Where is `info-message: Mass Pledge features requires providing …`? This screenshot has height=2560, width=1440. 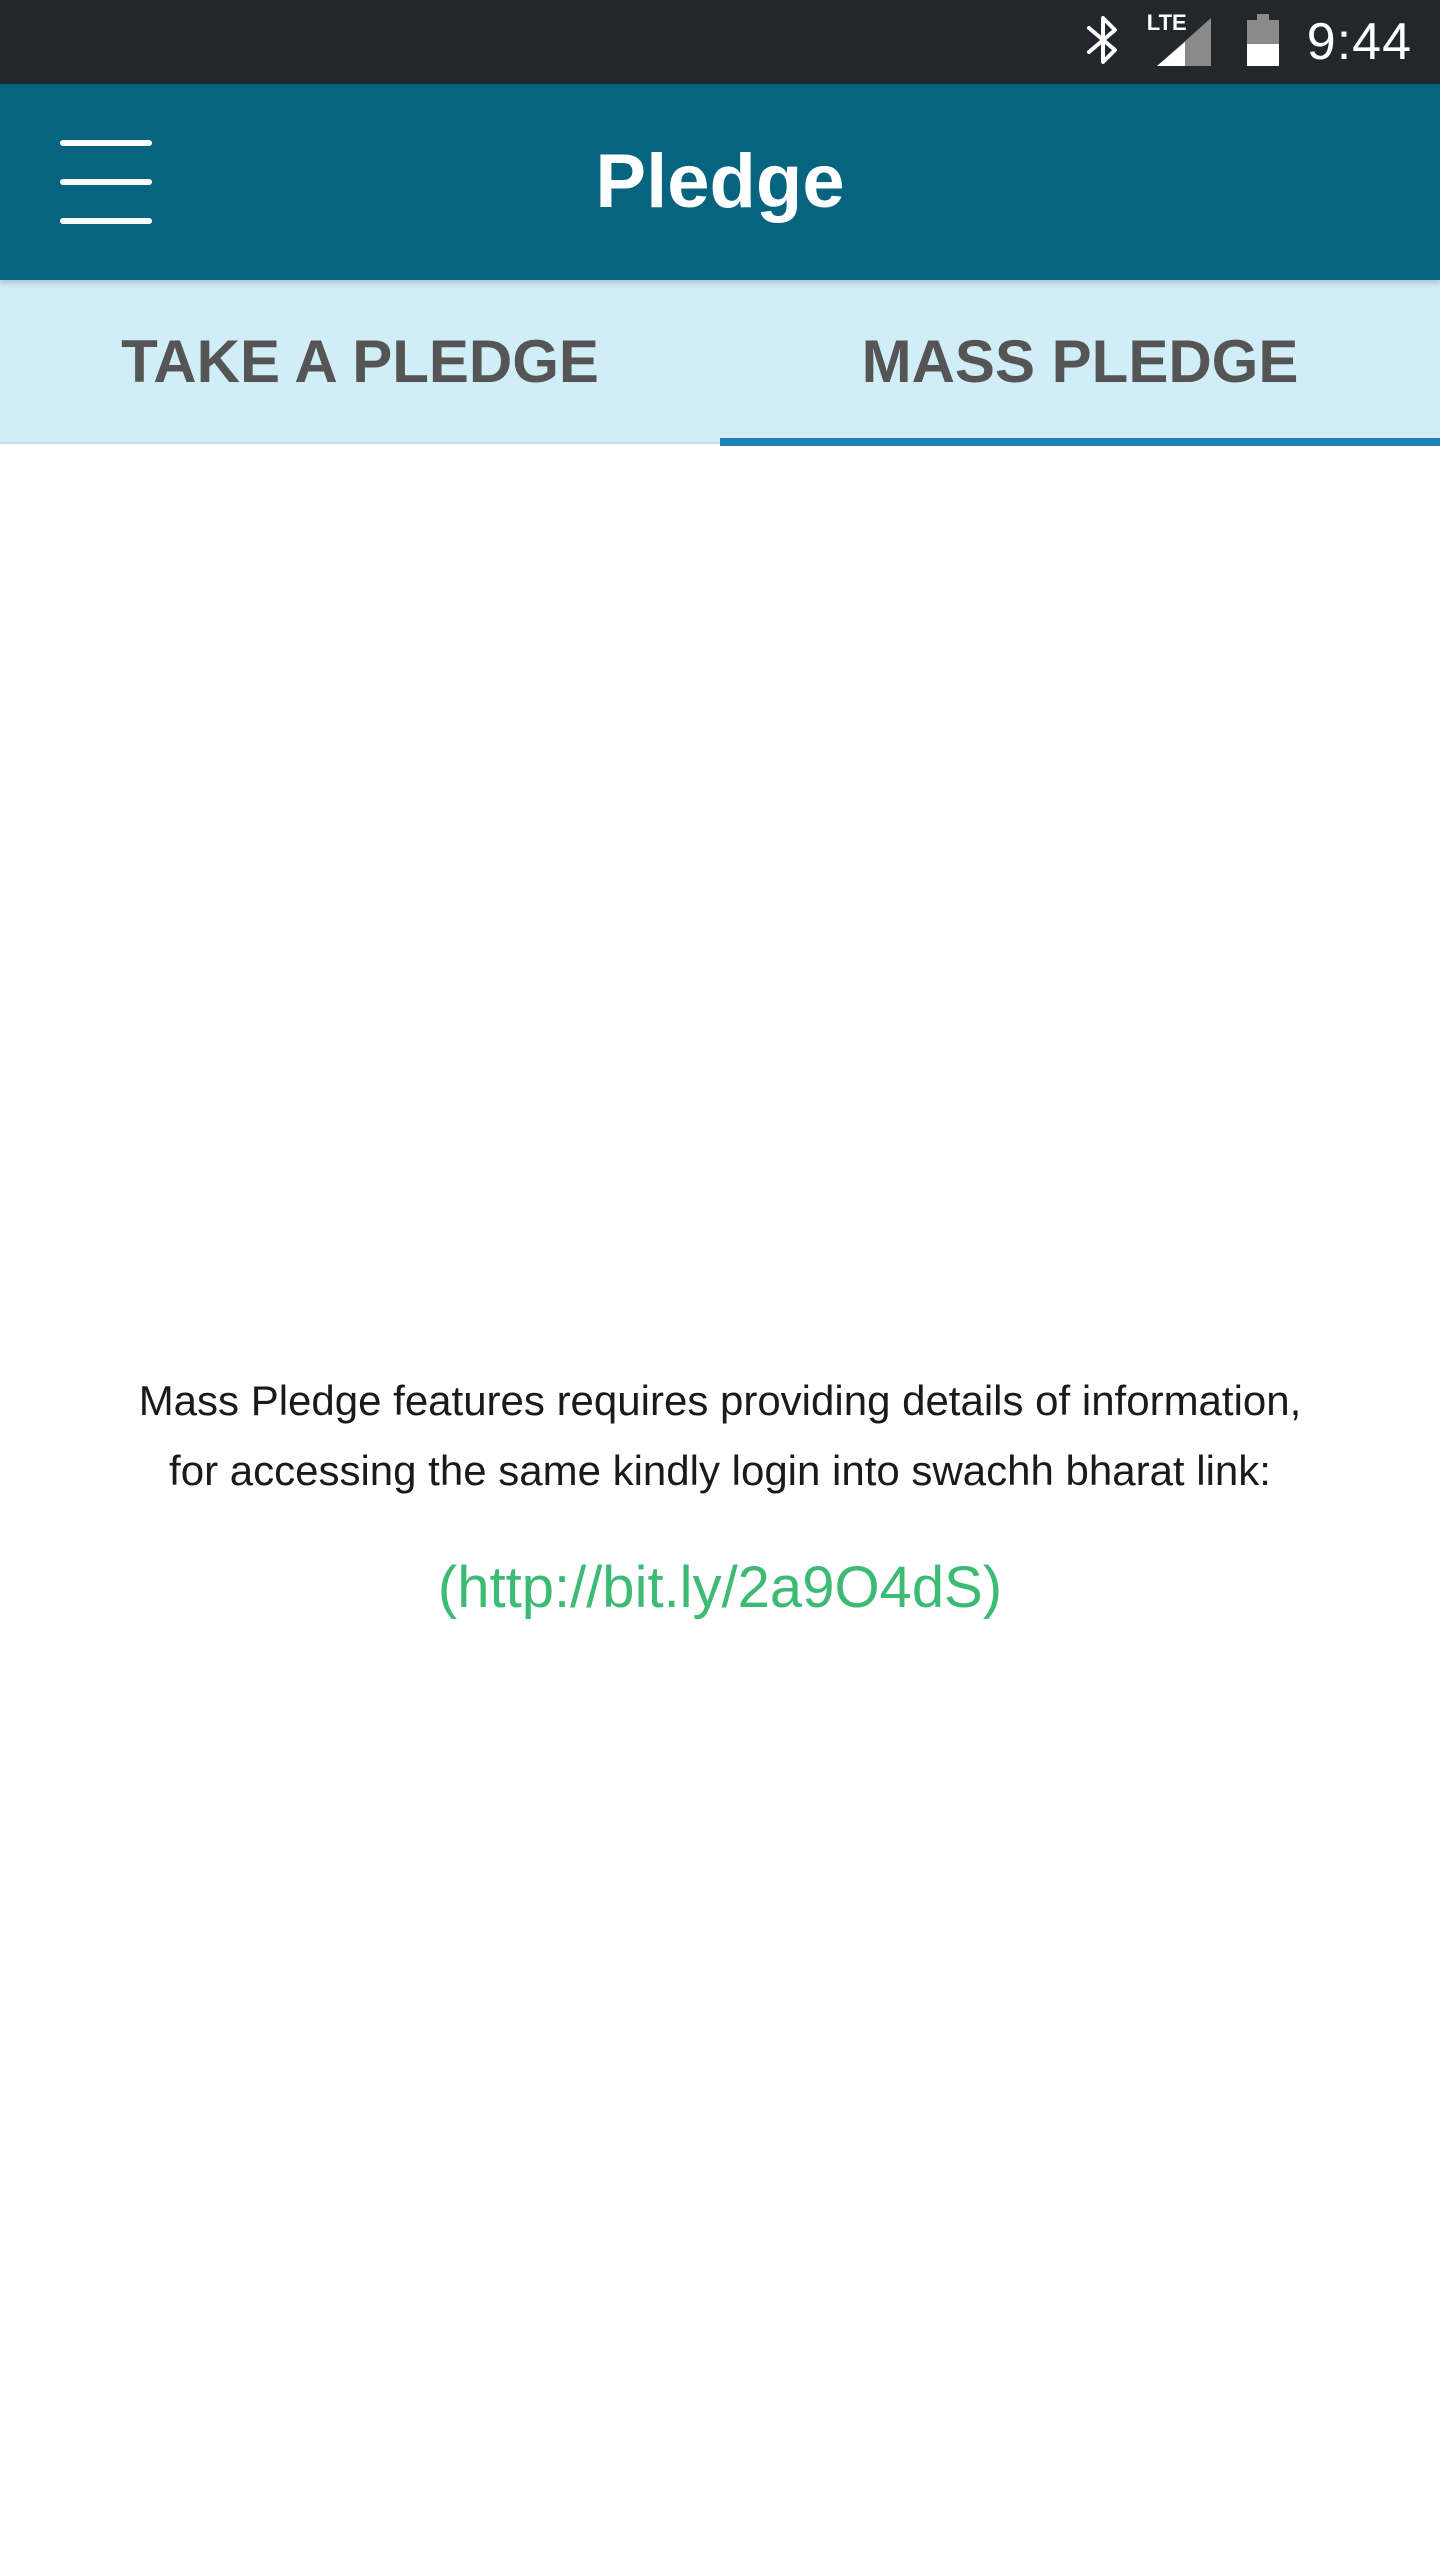
info-message: Mass Pledge features requires providing … is located at coordinates (720, 1436).